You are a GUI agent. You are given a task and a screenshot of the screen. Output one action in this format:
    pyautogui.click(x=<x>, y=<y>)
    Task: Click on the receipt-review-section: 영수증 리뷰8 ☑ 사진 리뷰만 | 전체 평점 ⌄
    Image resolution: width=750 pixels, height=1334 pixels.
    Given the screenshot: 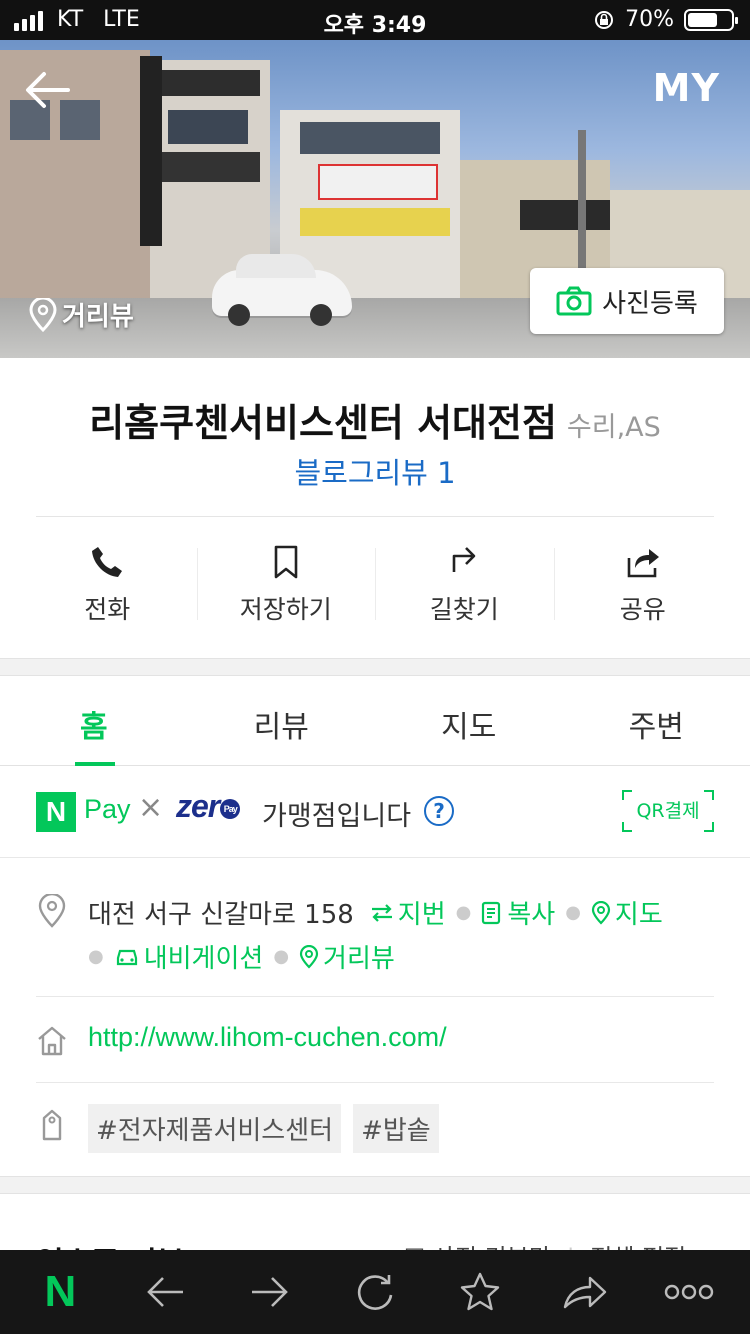 What is the action you would take?
    pyautogui.click(x=375, y=1226)
    